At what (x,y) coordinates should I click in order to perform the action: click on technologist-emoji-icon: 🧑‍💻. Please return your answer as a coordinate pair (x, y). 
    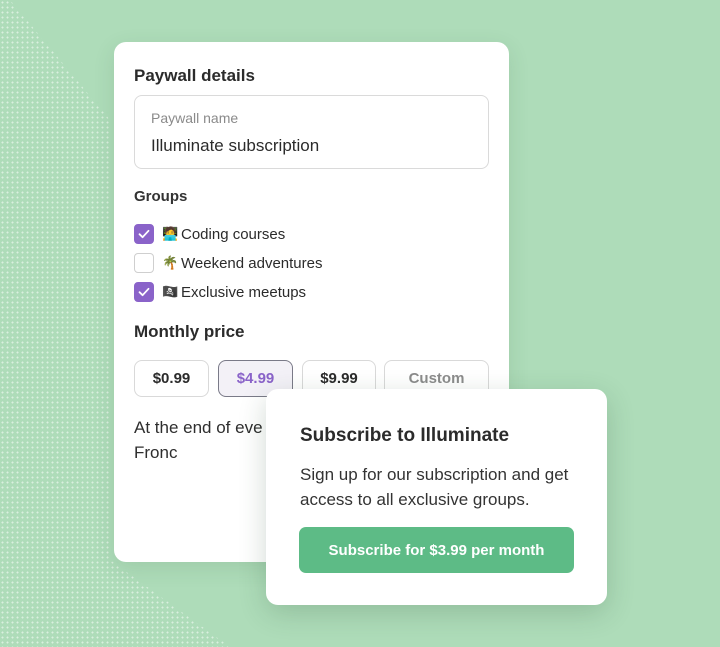
    Looking at the image, I should click on (170, 234).